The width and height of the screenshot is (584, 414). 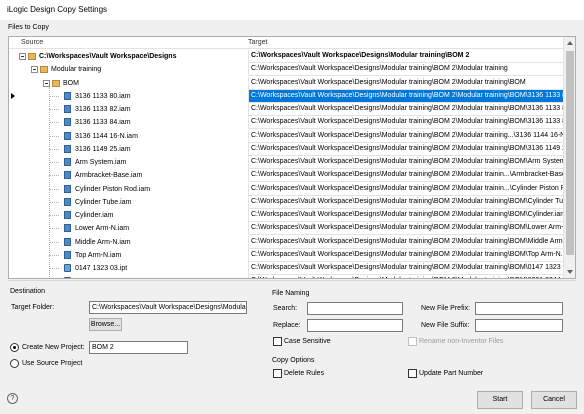 I want to click on vertical-scrollbar, so click(x=569, y=157).